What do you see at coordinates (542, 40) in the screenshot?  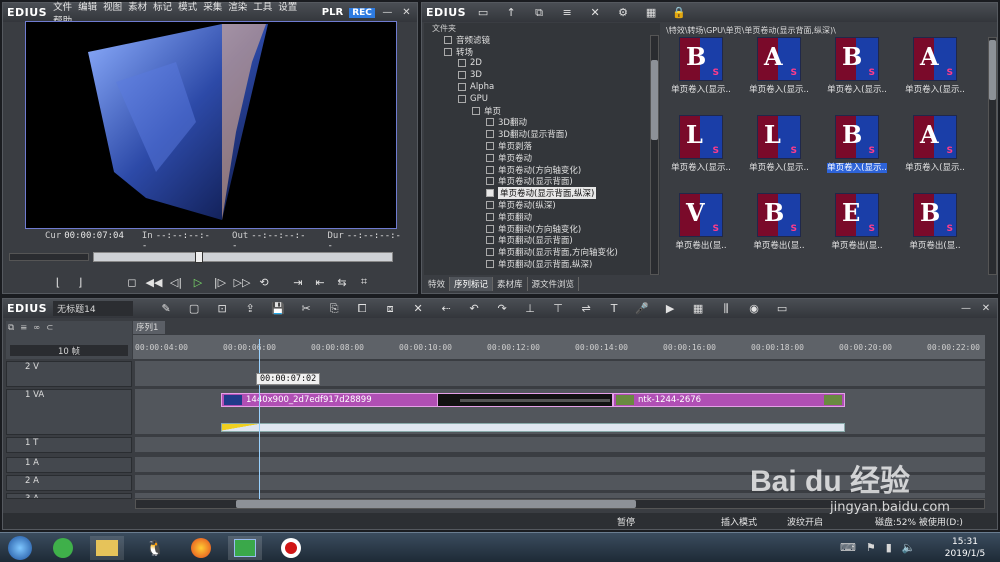 I see `tree-item: 音频滤镜` at bounding box center [542, 40].